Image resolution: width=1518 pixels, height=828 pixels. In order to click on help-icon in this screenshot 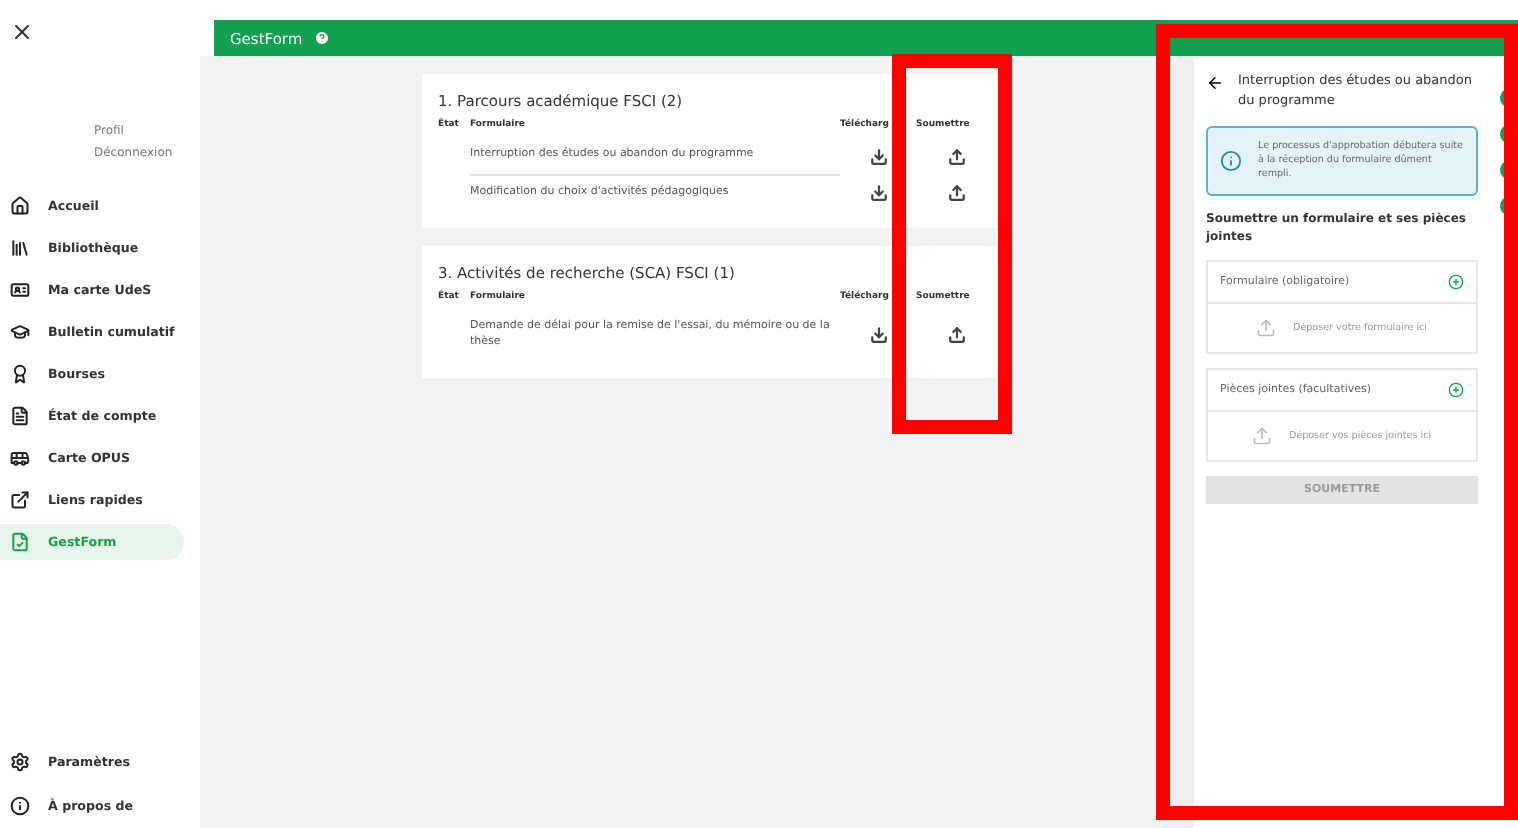, I will do `click(322, 38)`.